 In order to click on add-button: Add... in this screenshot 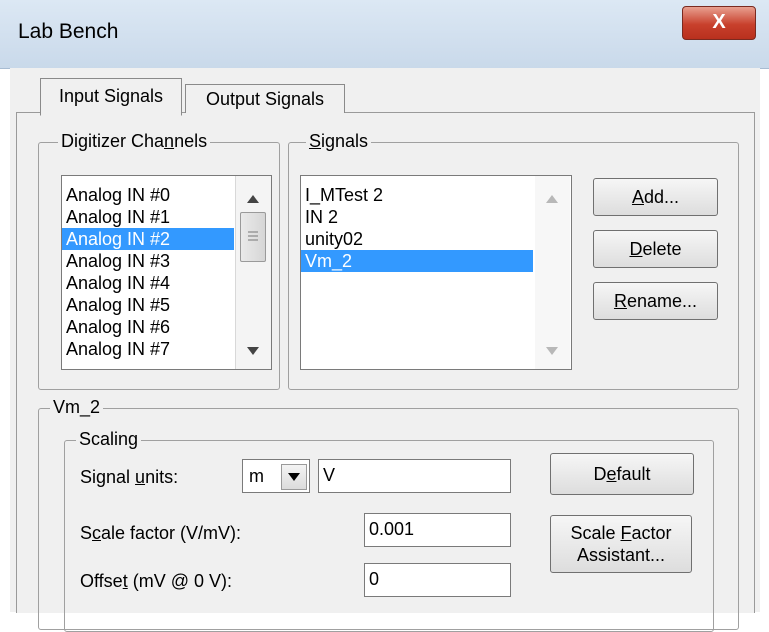, I will do `click(655, 197)`.